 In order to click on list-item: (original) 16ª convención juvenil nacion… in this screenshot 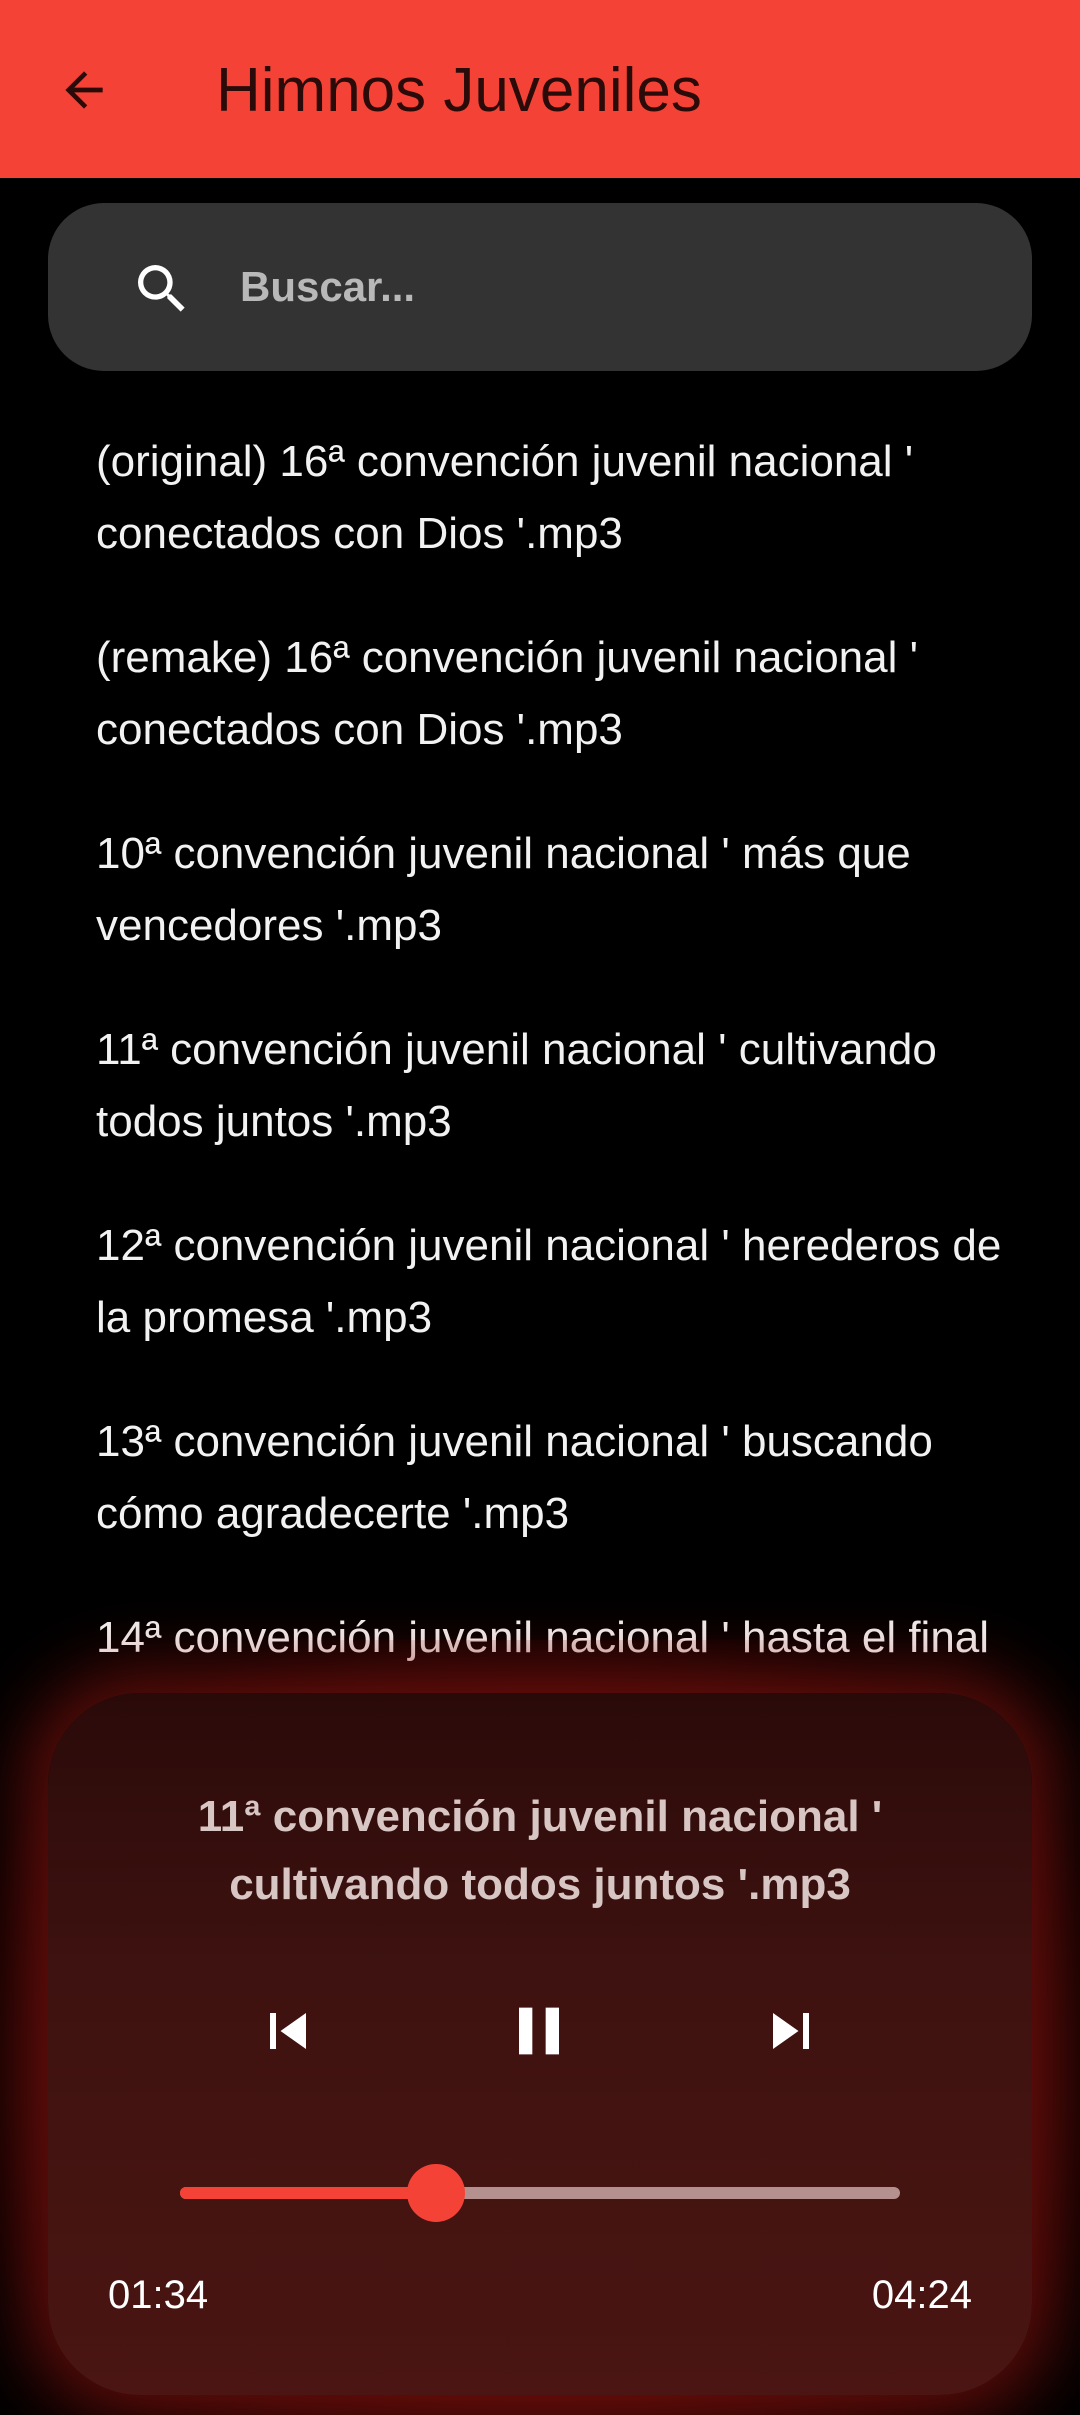, I will do `click(540, 498)`.